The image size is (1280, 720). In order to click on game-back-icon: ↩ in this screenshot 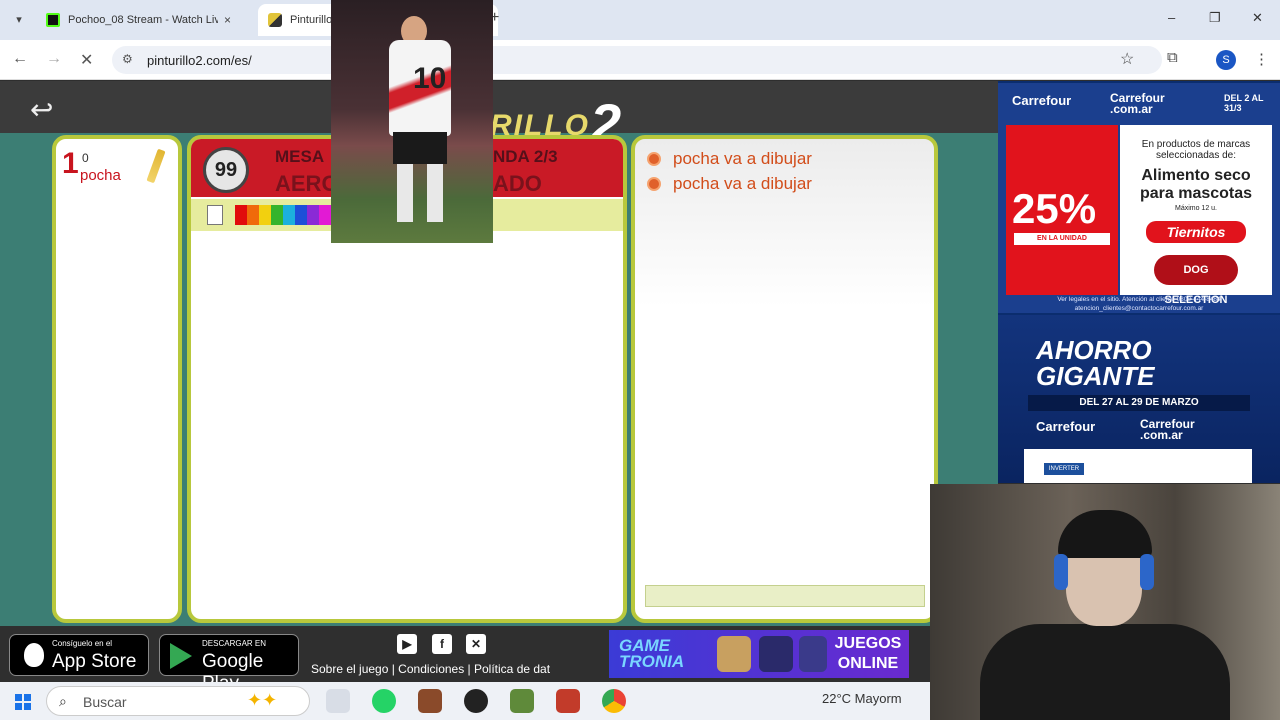, I will do `click(41, 109)`.